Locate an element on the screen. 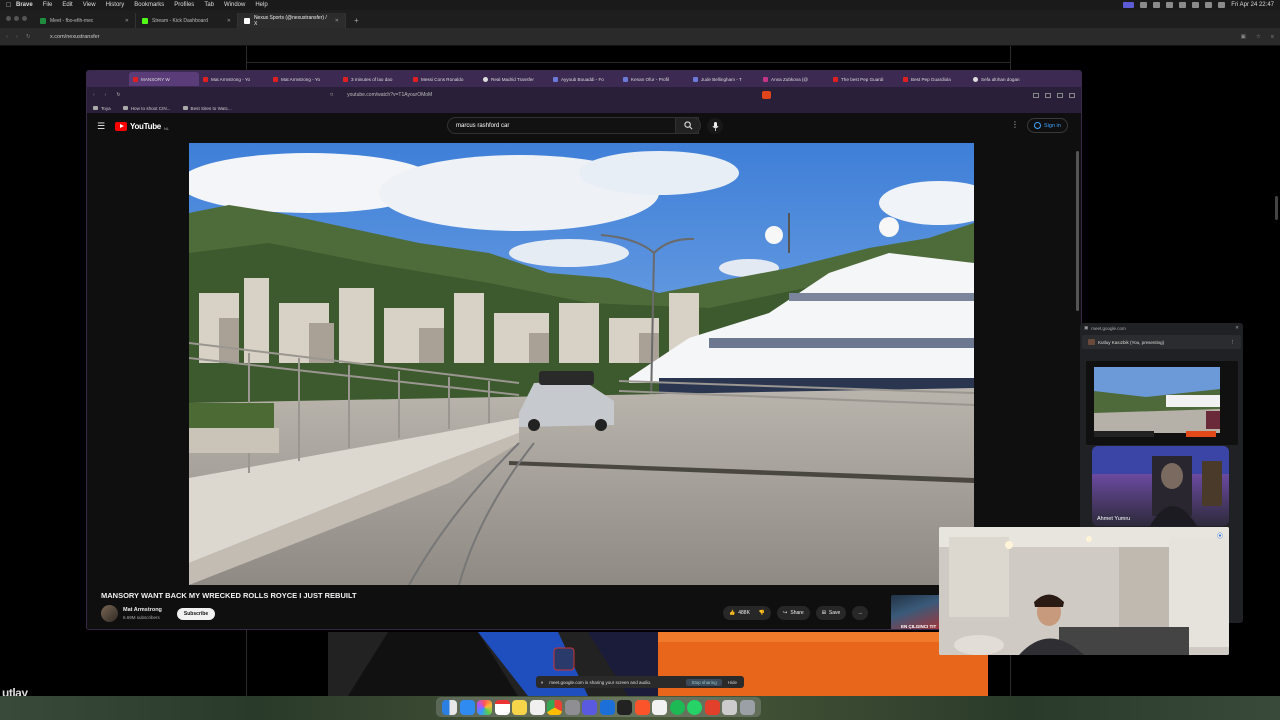 The image size is (1280, 720). youtube-logo: YouTube NL is located at coordinates (142, 126).